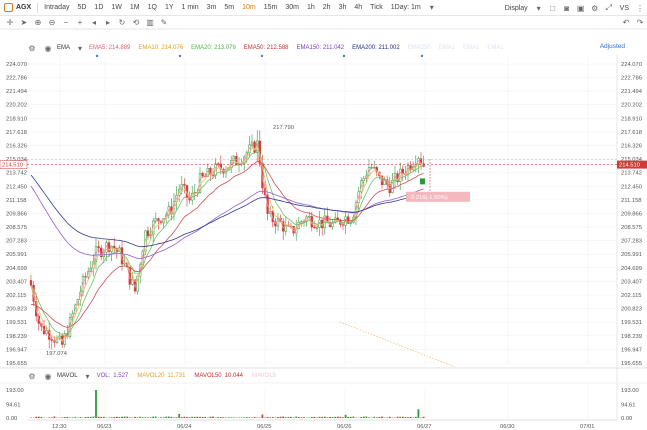 This screenshot has width=647, height=430. Describe the element at coordinates (631, 228) in the screenshot. I see `price-tick-right: 208.575` at that location.